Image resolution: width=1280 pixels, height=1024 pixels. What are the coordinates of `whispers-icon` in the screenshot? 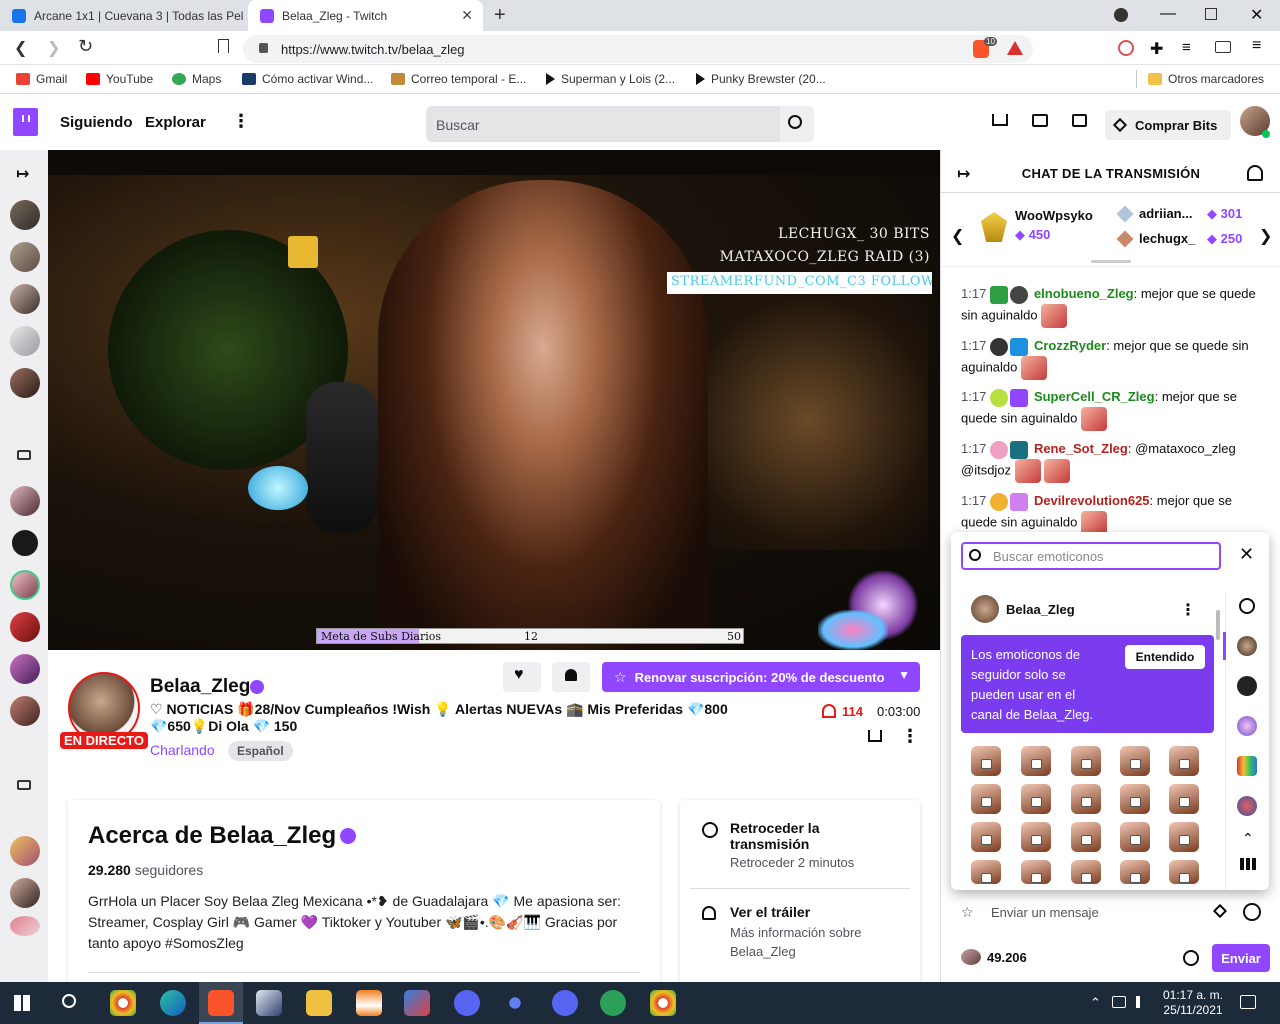 It's located at (1079, 120).